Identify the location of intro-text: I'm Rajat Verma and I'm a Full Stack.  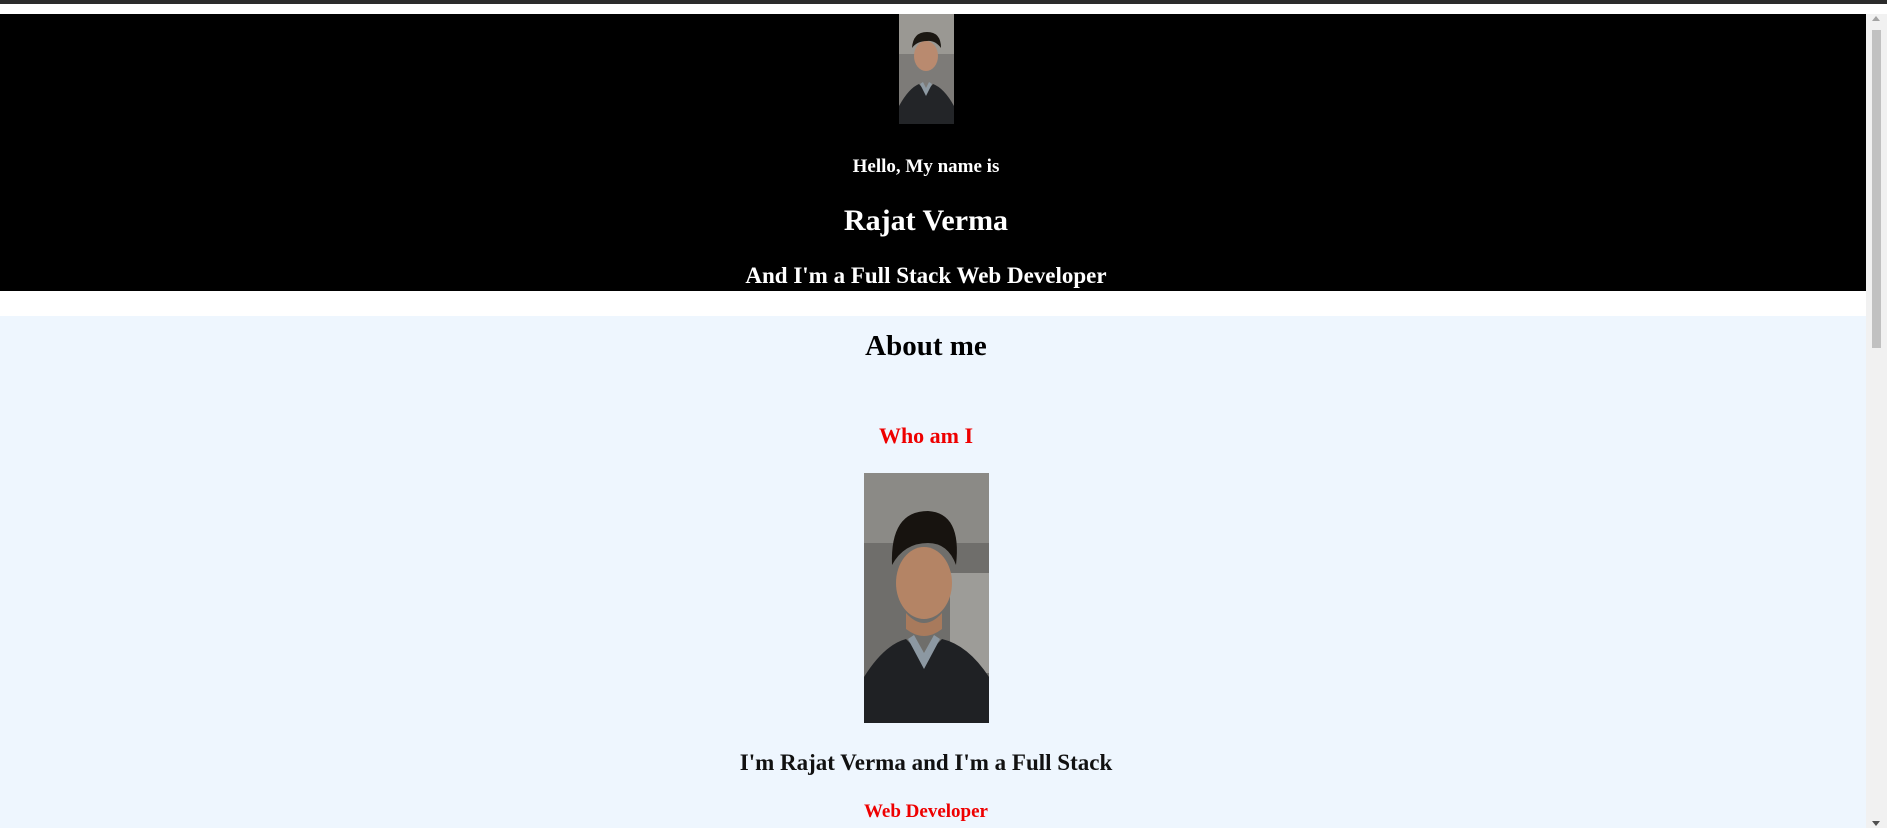
(926, 762).